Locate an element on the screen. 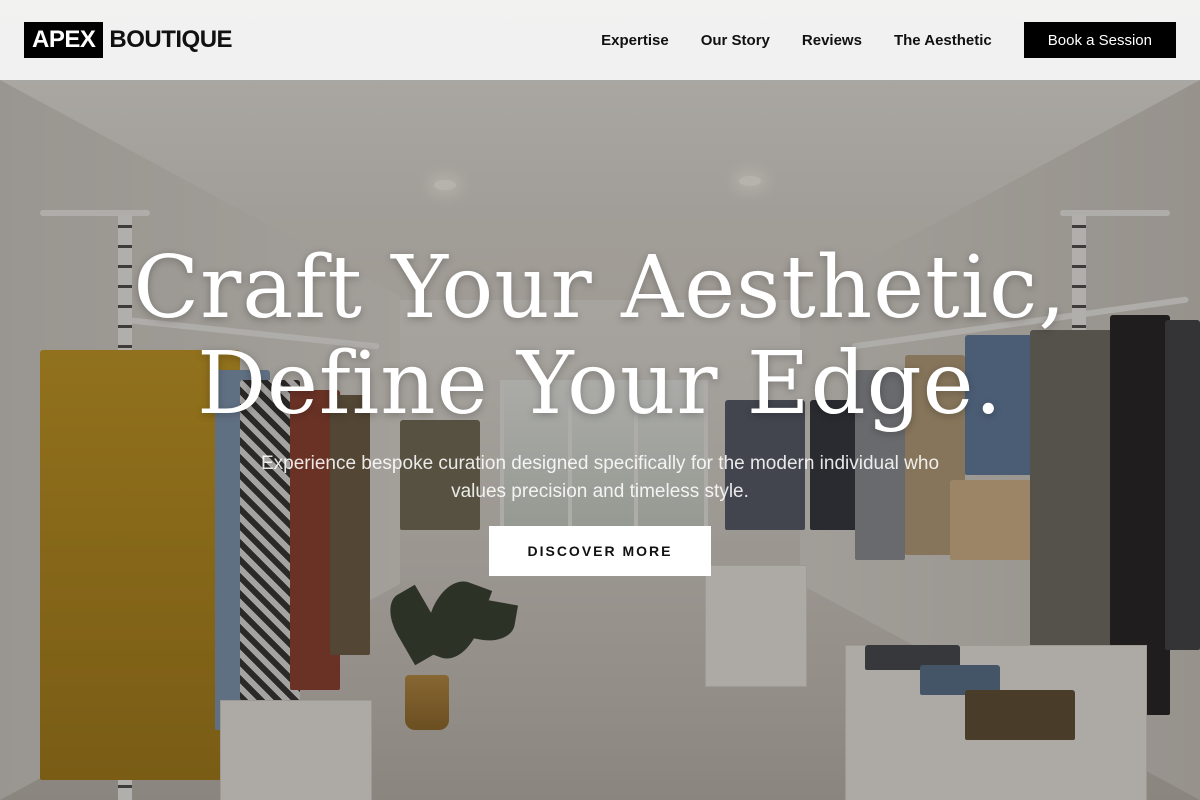 The width and height of the screenshot is (1200, 800). discover-more-button: DISCOVER MORE is located at coordinates (600, 551).